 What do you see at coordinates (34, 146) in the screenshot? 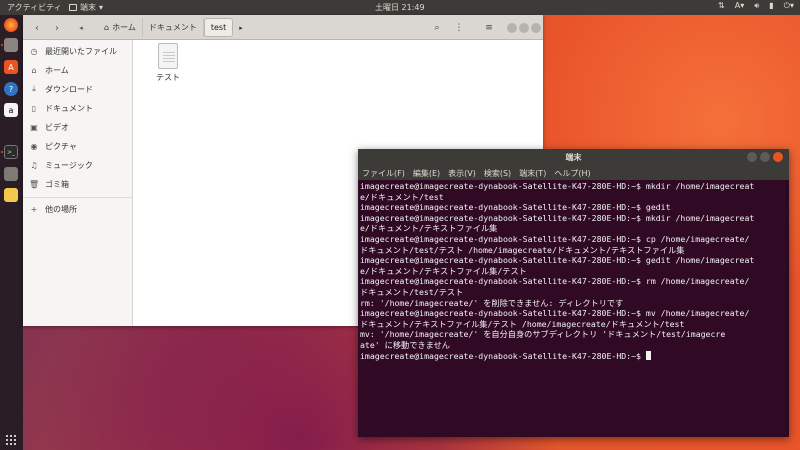
I see `camera-icon: ◉` at bounding box center [34, 146].